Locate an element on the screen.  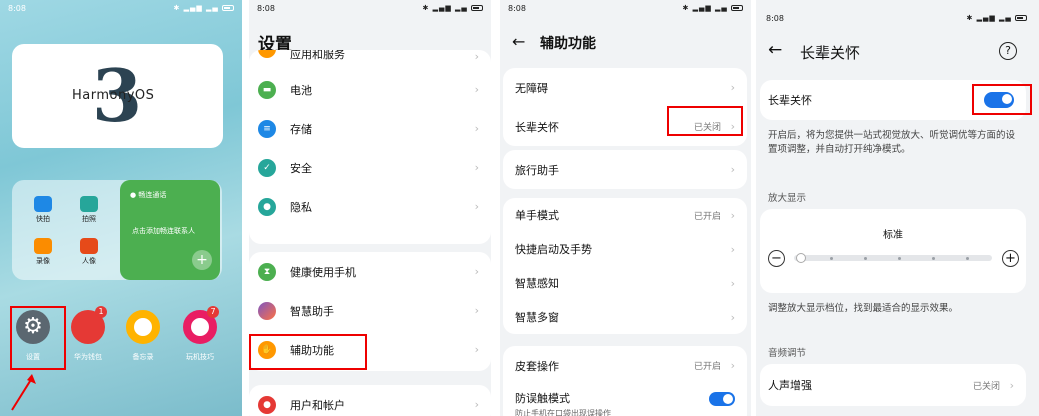
accessibility-group-4: 皮套操作 已开启 › 防误触模式 防止手机在口袋出现误操作 is located at coordinates (625, 381).